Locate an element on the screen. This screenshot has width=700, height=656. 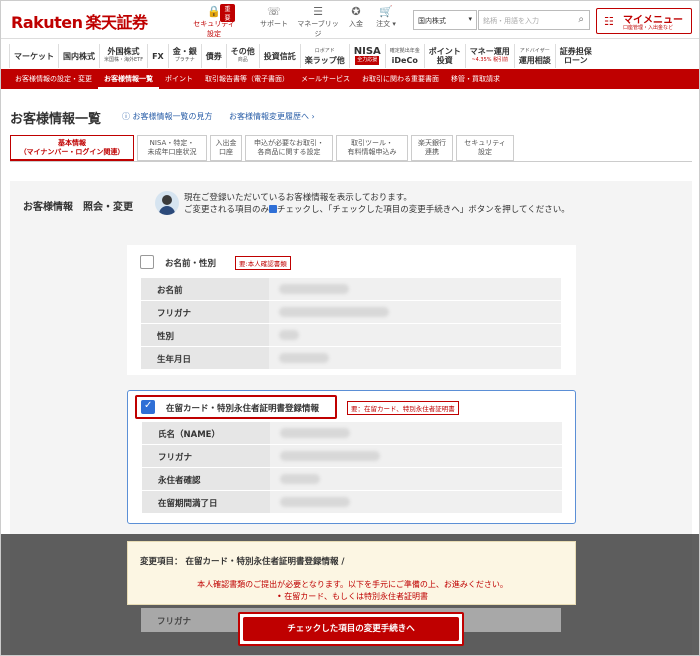
guide-link: ⓘ お客様情報一覧の見方 is located at coordinates (167, 116).